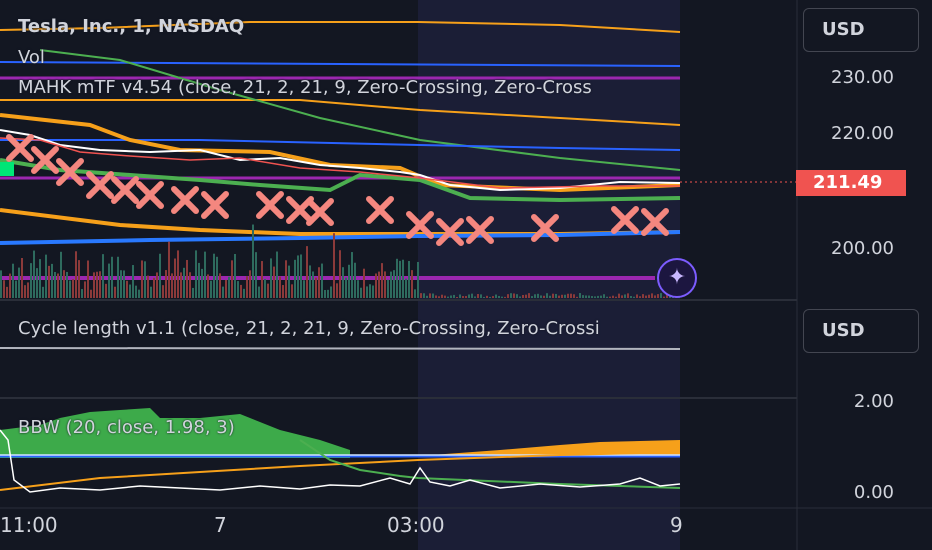 The image size is (932, 550). Describe the element at coordinates (873, 492) in the screenshot. I see `bbw-scale-label: 0.00` at that location.